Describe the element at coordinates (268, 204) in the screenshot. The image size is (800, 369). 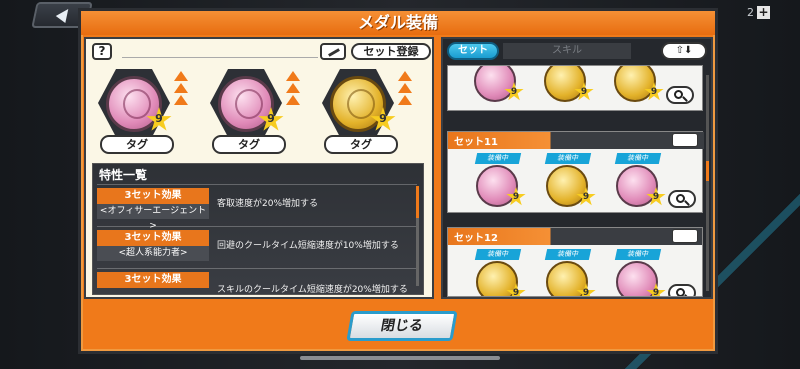
I see `trait-description: 客取速度が20%増加する` at that location.